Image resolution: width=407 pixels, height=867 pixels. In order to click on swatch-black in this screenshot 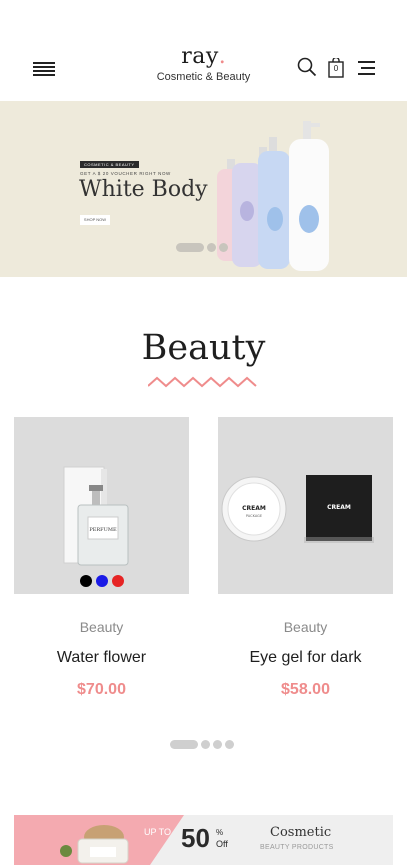, I will do `click(85, 581)`.